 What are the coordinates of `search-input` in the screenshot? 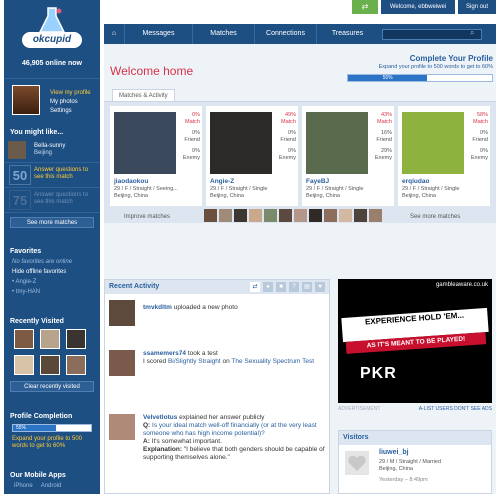 It's located at (432, 34).